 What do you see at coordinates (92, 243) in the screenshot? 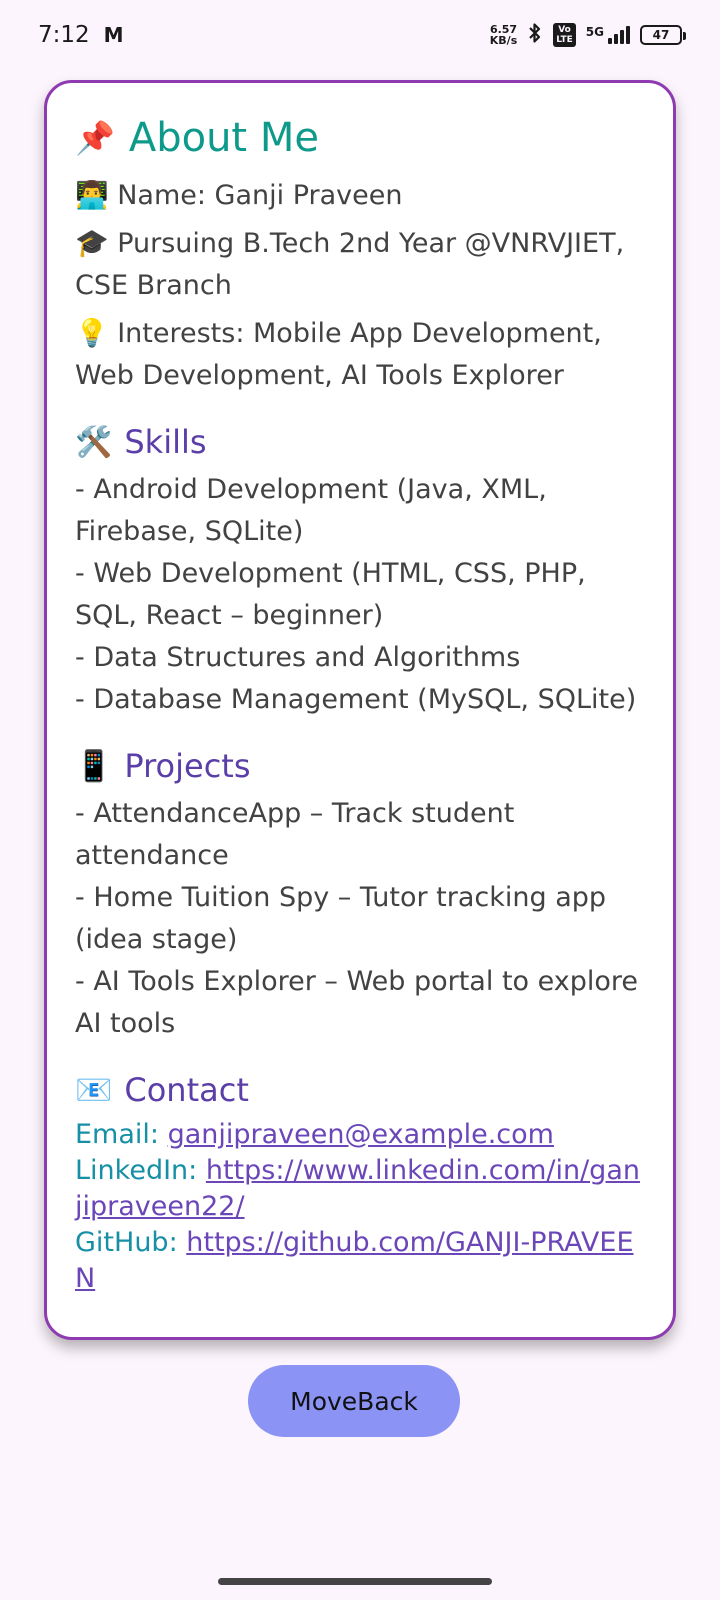
I see `graduation-cap-icon: 🎓` at bounding box center [92, 243].